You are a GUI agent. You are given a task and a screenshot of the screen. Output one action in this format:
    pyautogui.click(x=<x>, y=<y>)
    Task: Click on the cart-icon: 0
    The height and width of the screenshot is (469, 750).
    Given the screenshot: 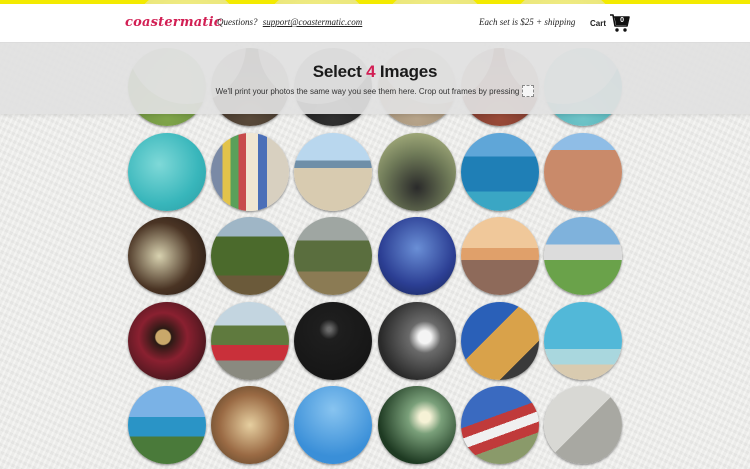 What is the action you would take?
    pyautogui.click(x=620, y=23)
    